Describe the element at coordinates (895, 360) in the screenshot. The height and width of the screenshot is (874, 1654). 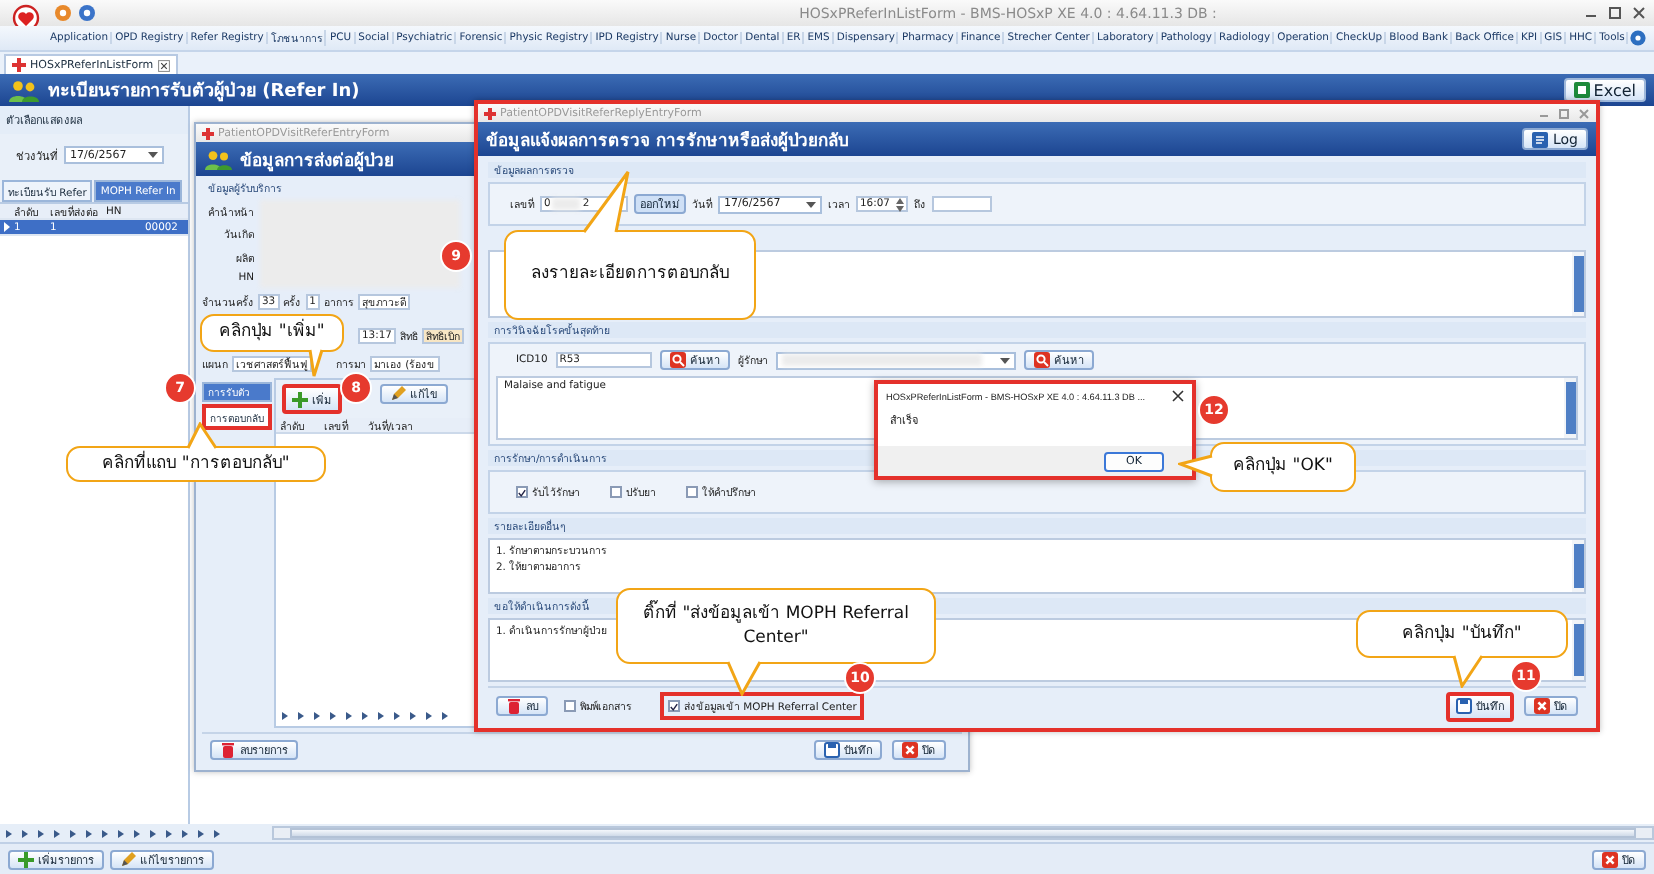
I see `doctor-dropdown` at that location.